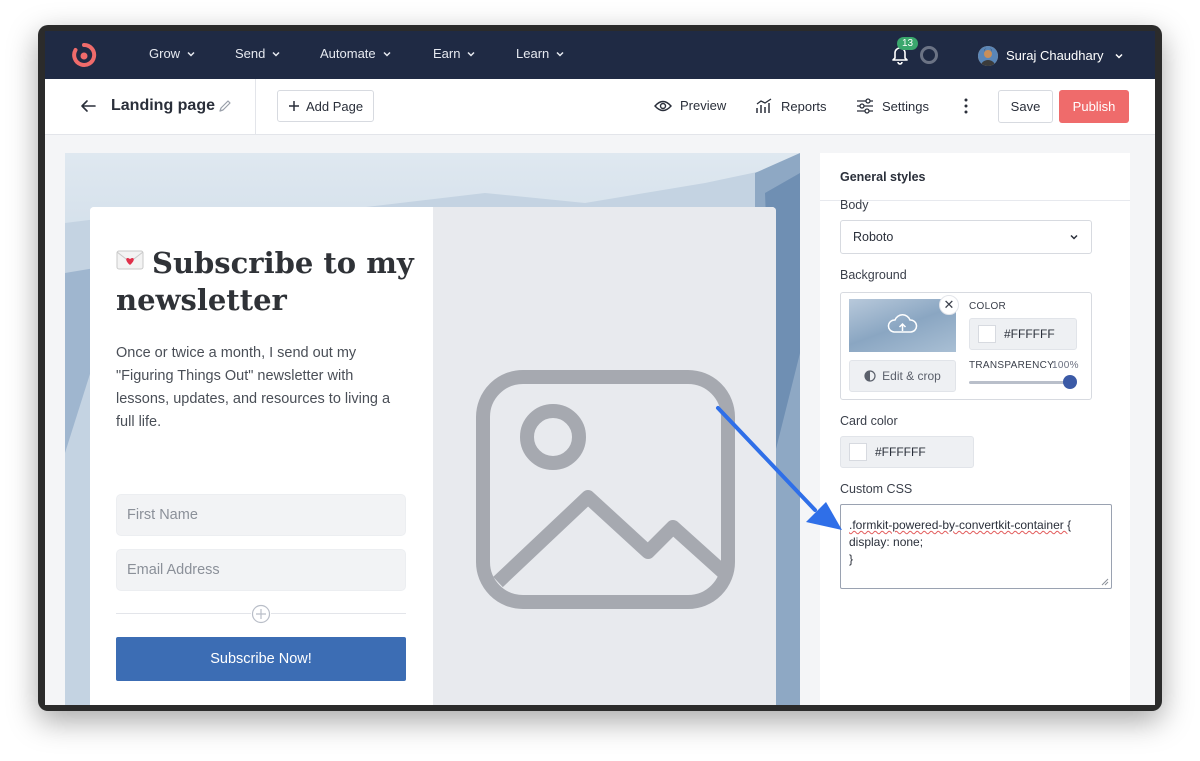  What do you see at coordinates (165, 53) in the screenshot?
I see `nav-grow-label: Grow` at bounding box center [165, 53].